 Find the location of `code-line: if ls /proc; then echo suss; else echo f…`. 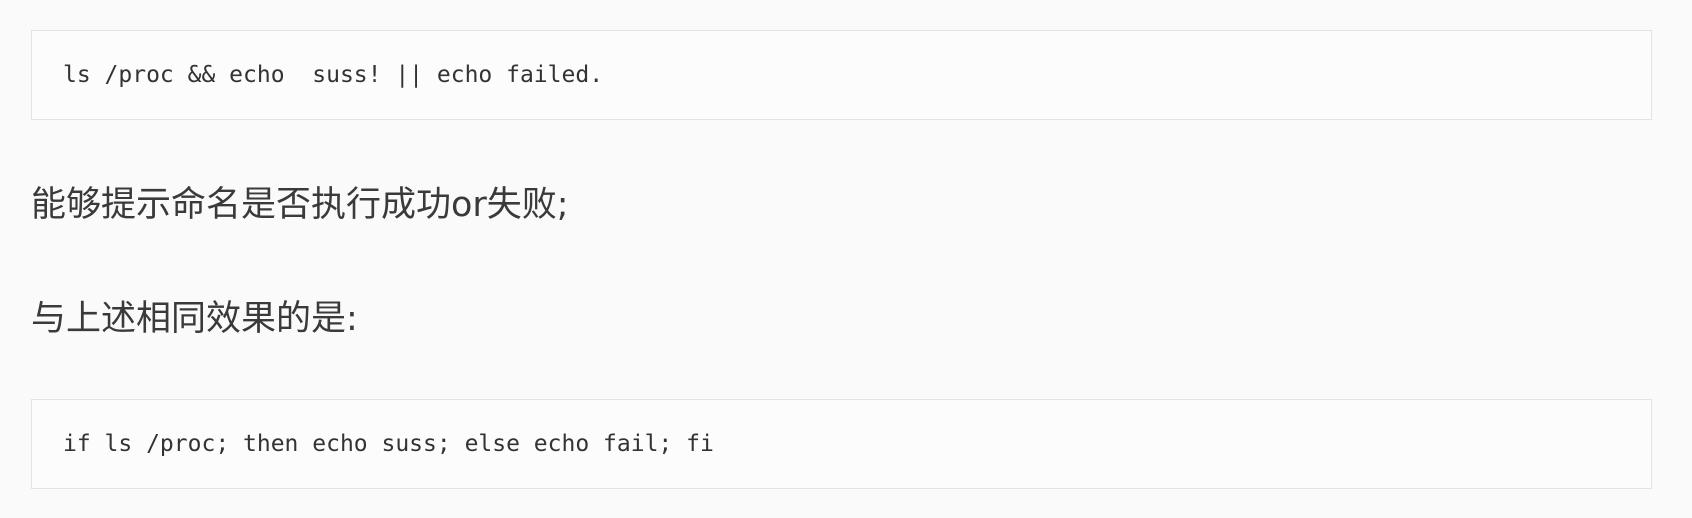

code-line: if ls /proc; then echo suss; else echo f… is located at coordinates (388, 444).